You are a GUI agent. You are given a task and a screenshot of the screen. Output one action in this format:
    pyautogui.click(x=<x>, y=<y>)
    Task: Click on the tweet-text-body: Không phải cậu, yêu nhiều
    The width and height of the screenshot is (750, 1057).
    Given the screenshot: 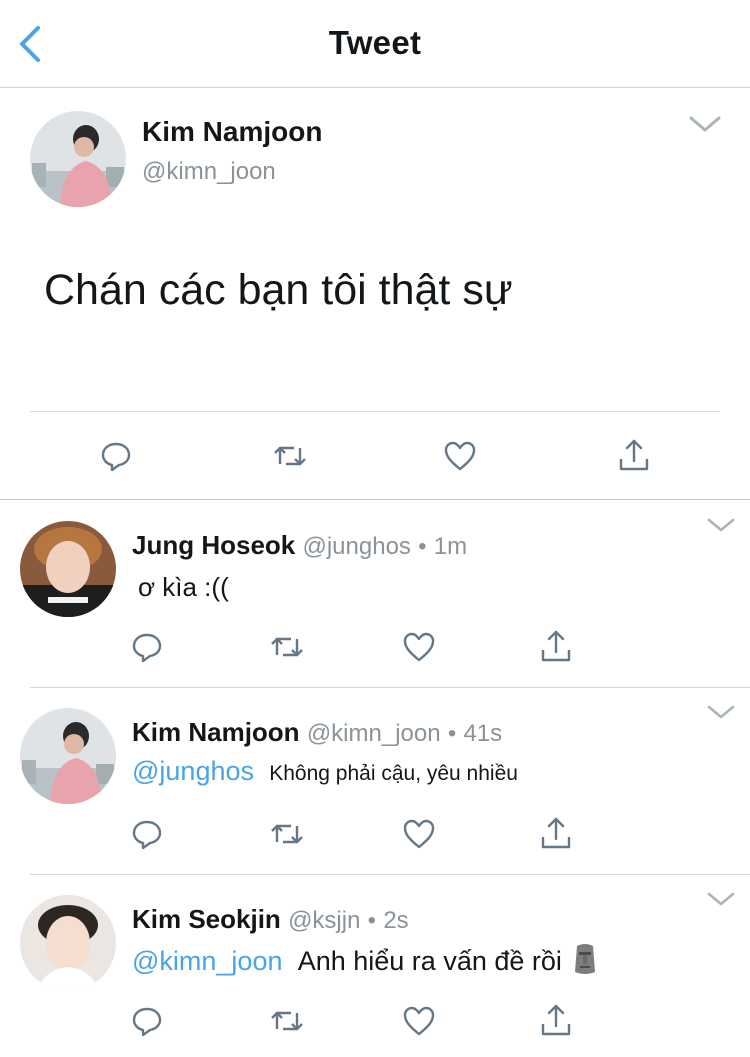 What is the action you would take?
    pyautogui.click(x=393, y=773)
    